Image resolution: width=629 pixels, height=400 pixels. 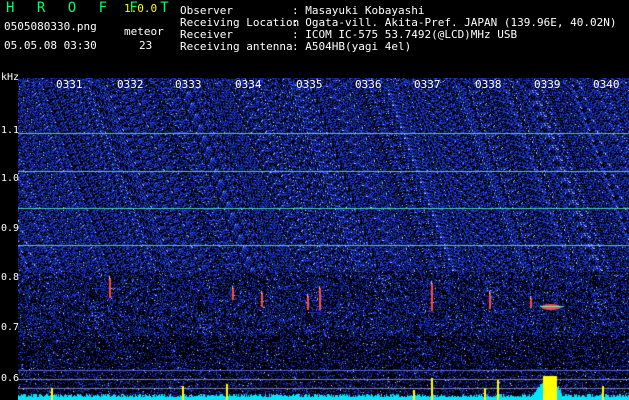 I want to click on meteor-label: meteor, so click(x=144, y=31).